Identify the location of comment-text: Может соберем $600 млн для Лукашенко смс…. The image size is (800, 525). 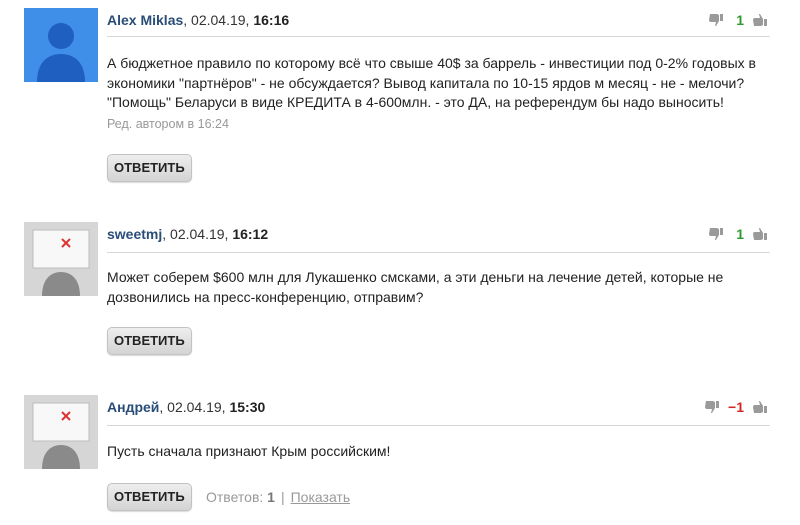
(415, 287).